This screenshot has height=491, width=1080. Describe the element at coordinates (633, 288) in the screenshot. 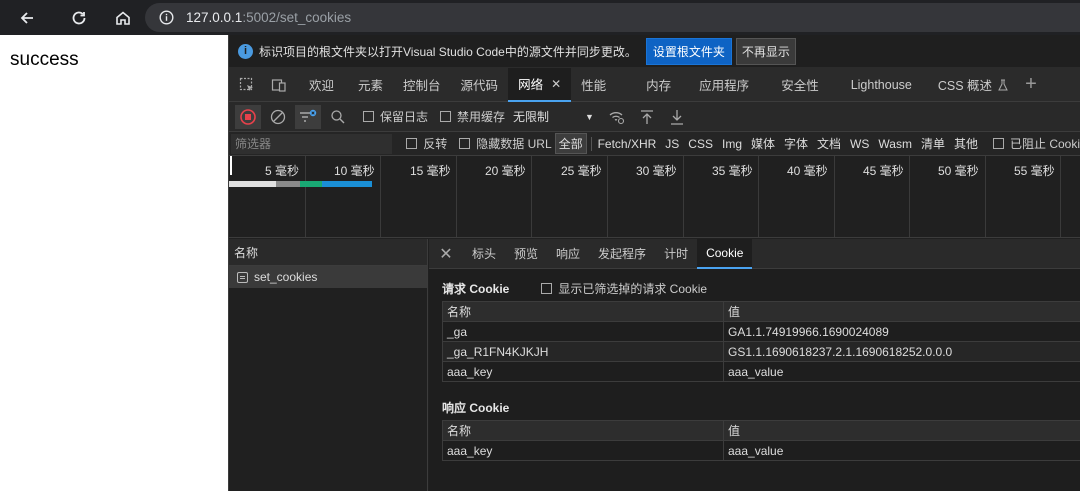

I see `show-filtered-label: 显示已筛选掉的请求 Cookie` at that location.